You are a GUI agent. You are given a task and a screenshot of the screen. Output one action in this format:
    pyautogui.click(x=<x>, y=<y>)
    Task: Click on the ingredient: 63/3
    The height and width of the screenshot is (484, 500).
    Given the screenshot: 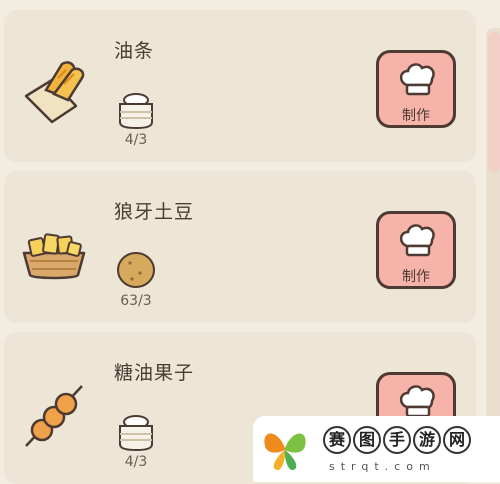 What is the action you would take?
    pyautogui.click(x=140, y=279)
    